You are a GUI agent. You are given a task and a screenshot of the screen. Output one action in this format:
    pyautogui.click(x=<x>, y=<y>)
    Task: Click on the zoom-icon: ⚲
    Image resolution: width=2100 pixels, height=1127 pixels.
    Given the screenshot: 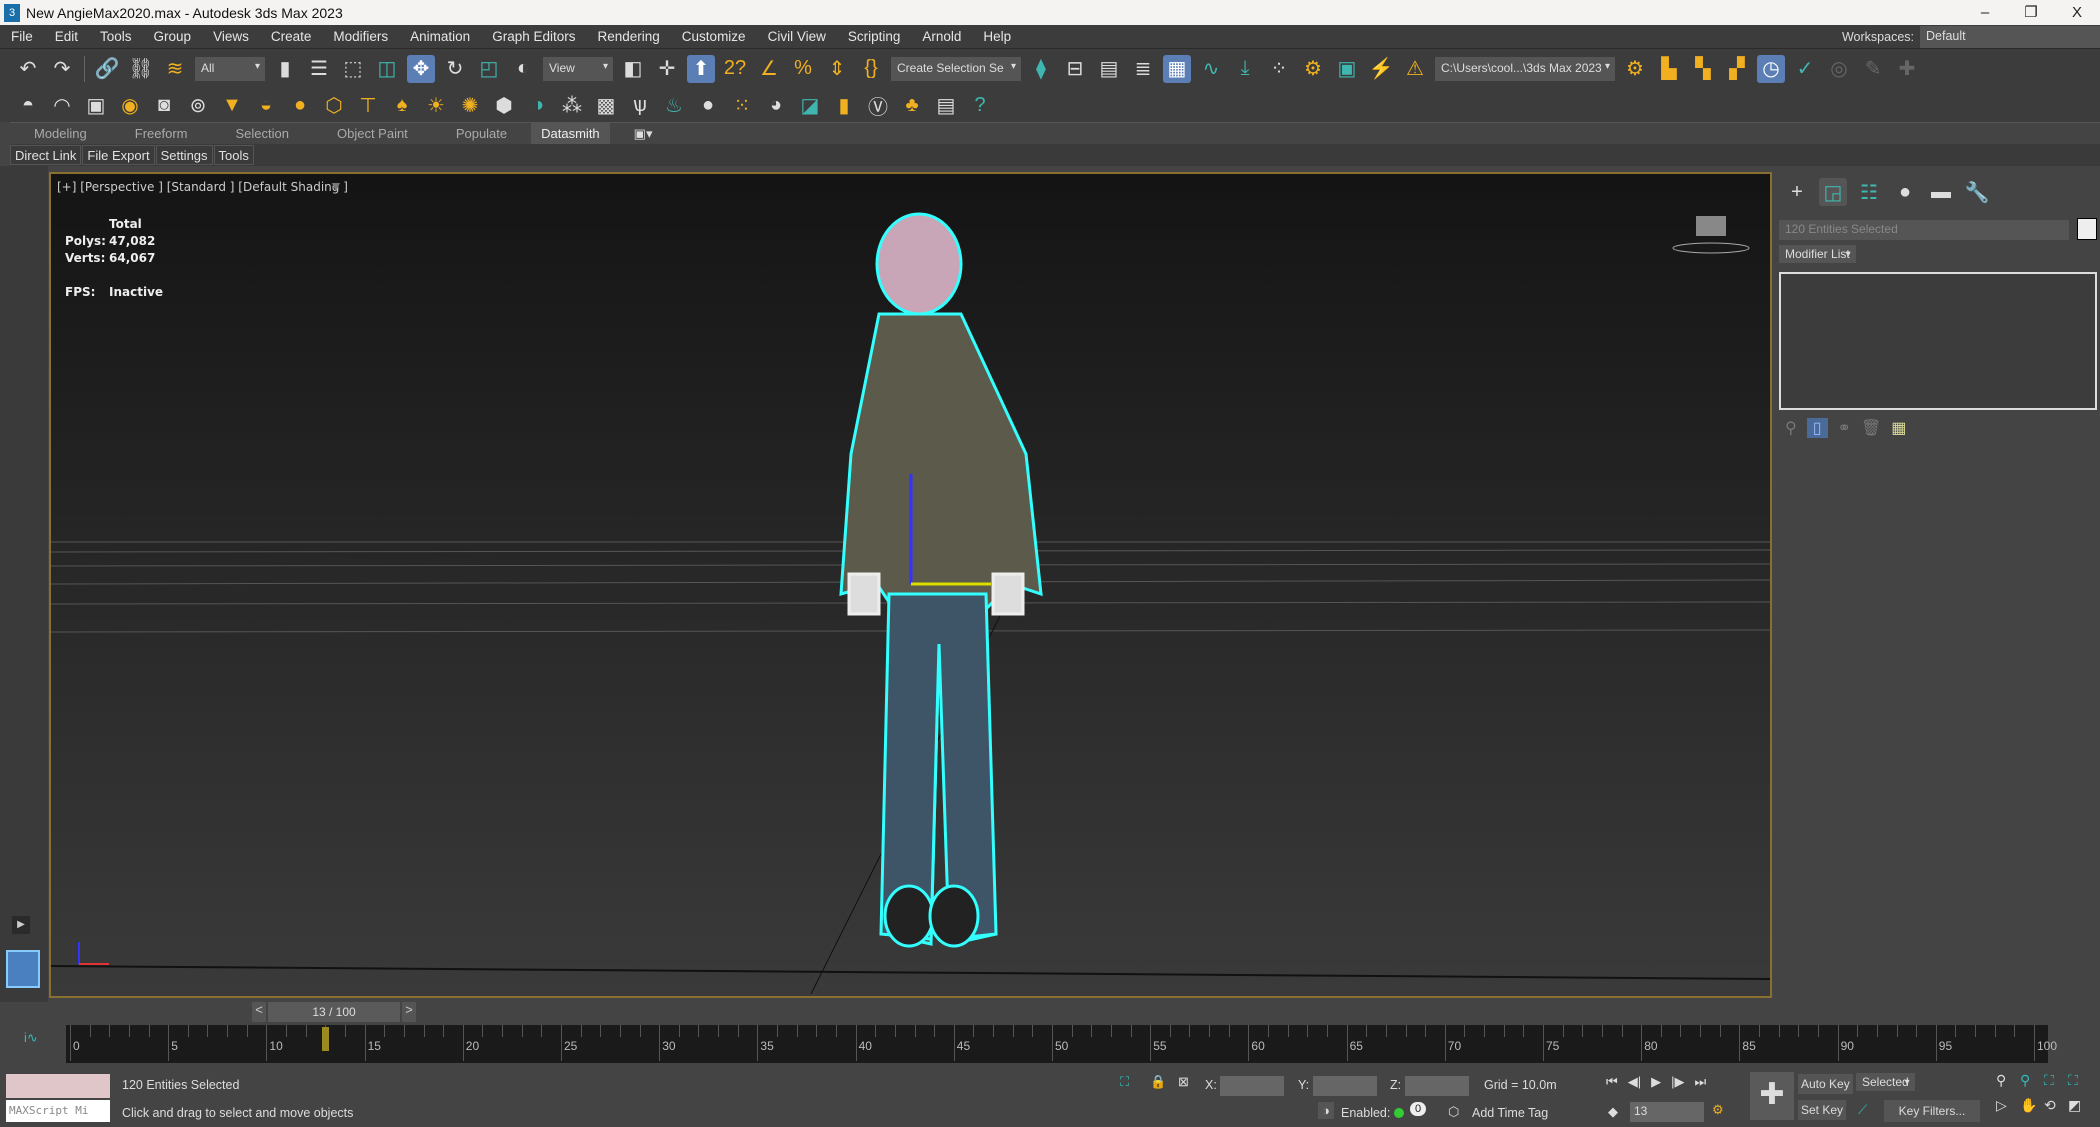 What is the action you would take?
    pyautogui.click(x=2008, y=1080)
    